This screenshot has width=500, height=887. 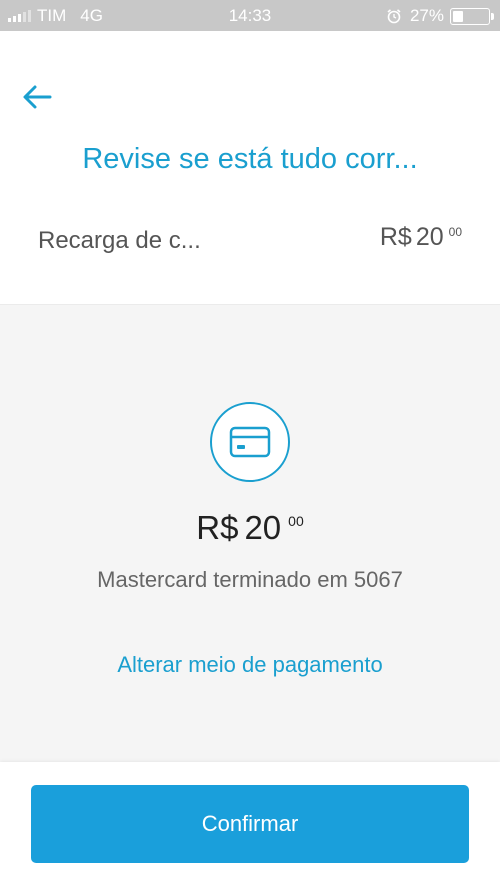 What do you see at coordinates (296, 521) in the screenshot?
I see `payment-amount-cents: 00` at bounding box center [296, 521].